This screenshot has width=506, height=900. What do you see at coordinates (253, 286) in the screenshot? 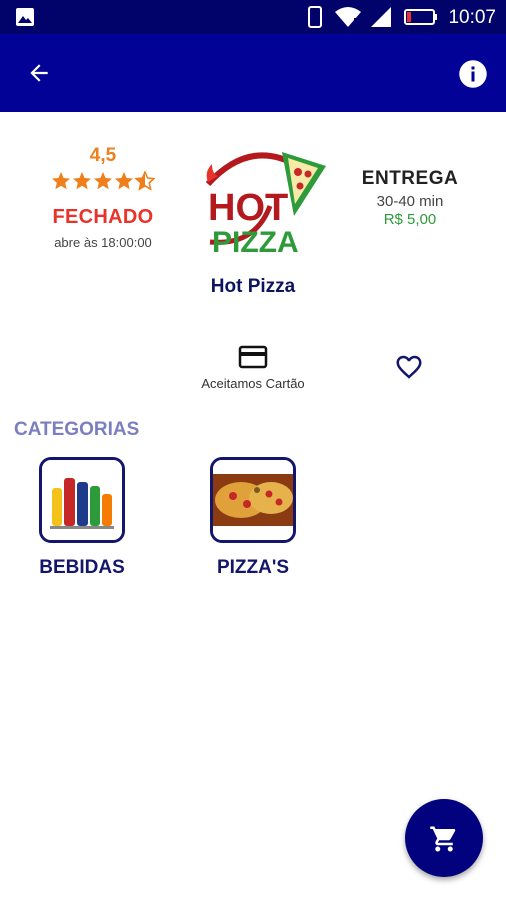
I see `store-name: Hot Pizza` at bounding box center [253, 286].